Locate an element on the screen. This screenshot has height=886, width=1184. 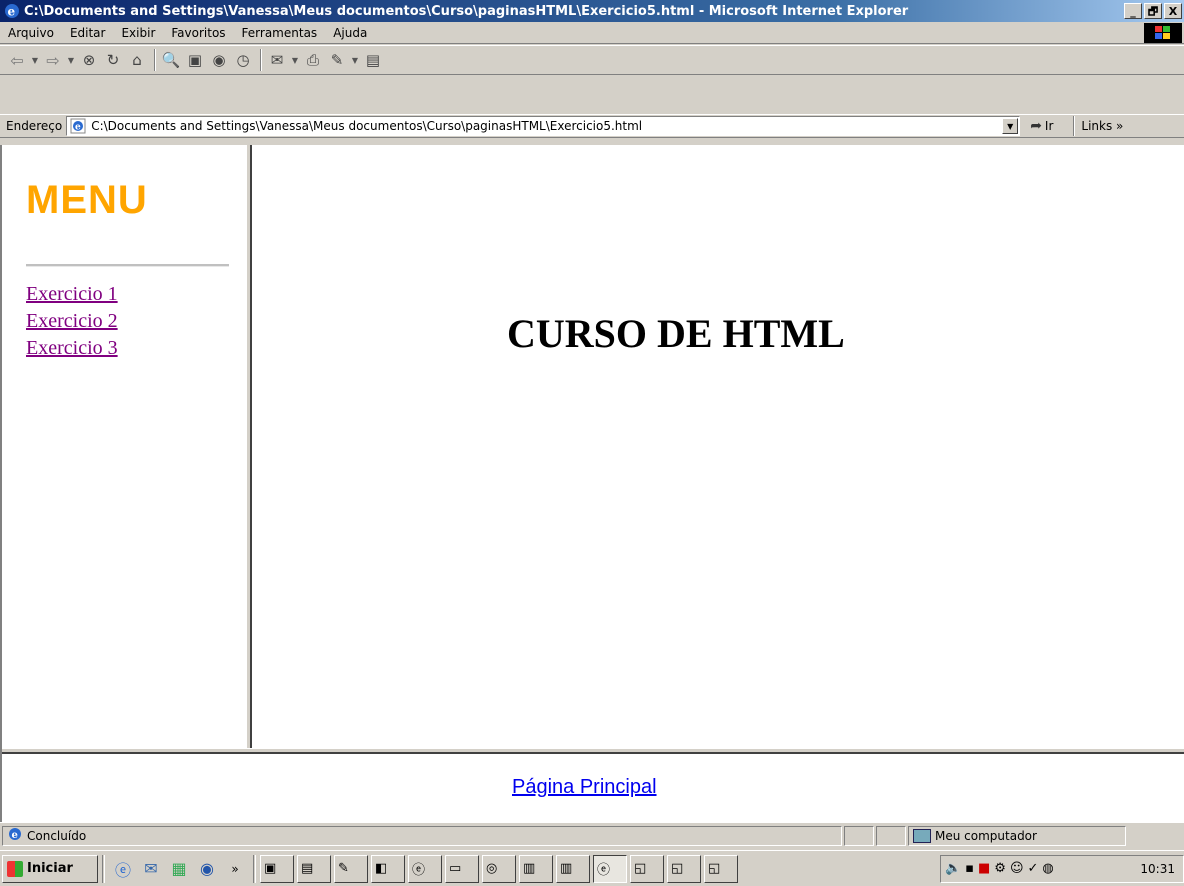
media-icon: ◉ is located at coordinates (219, 60).